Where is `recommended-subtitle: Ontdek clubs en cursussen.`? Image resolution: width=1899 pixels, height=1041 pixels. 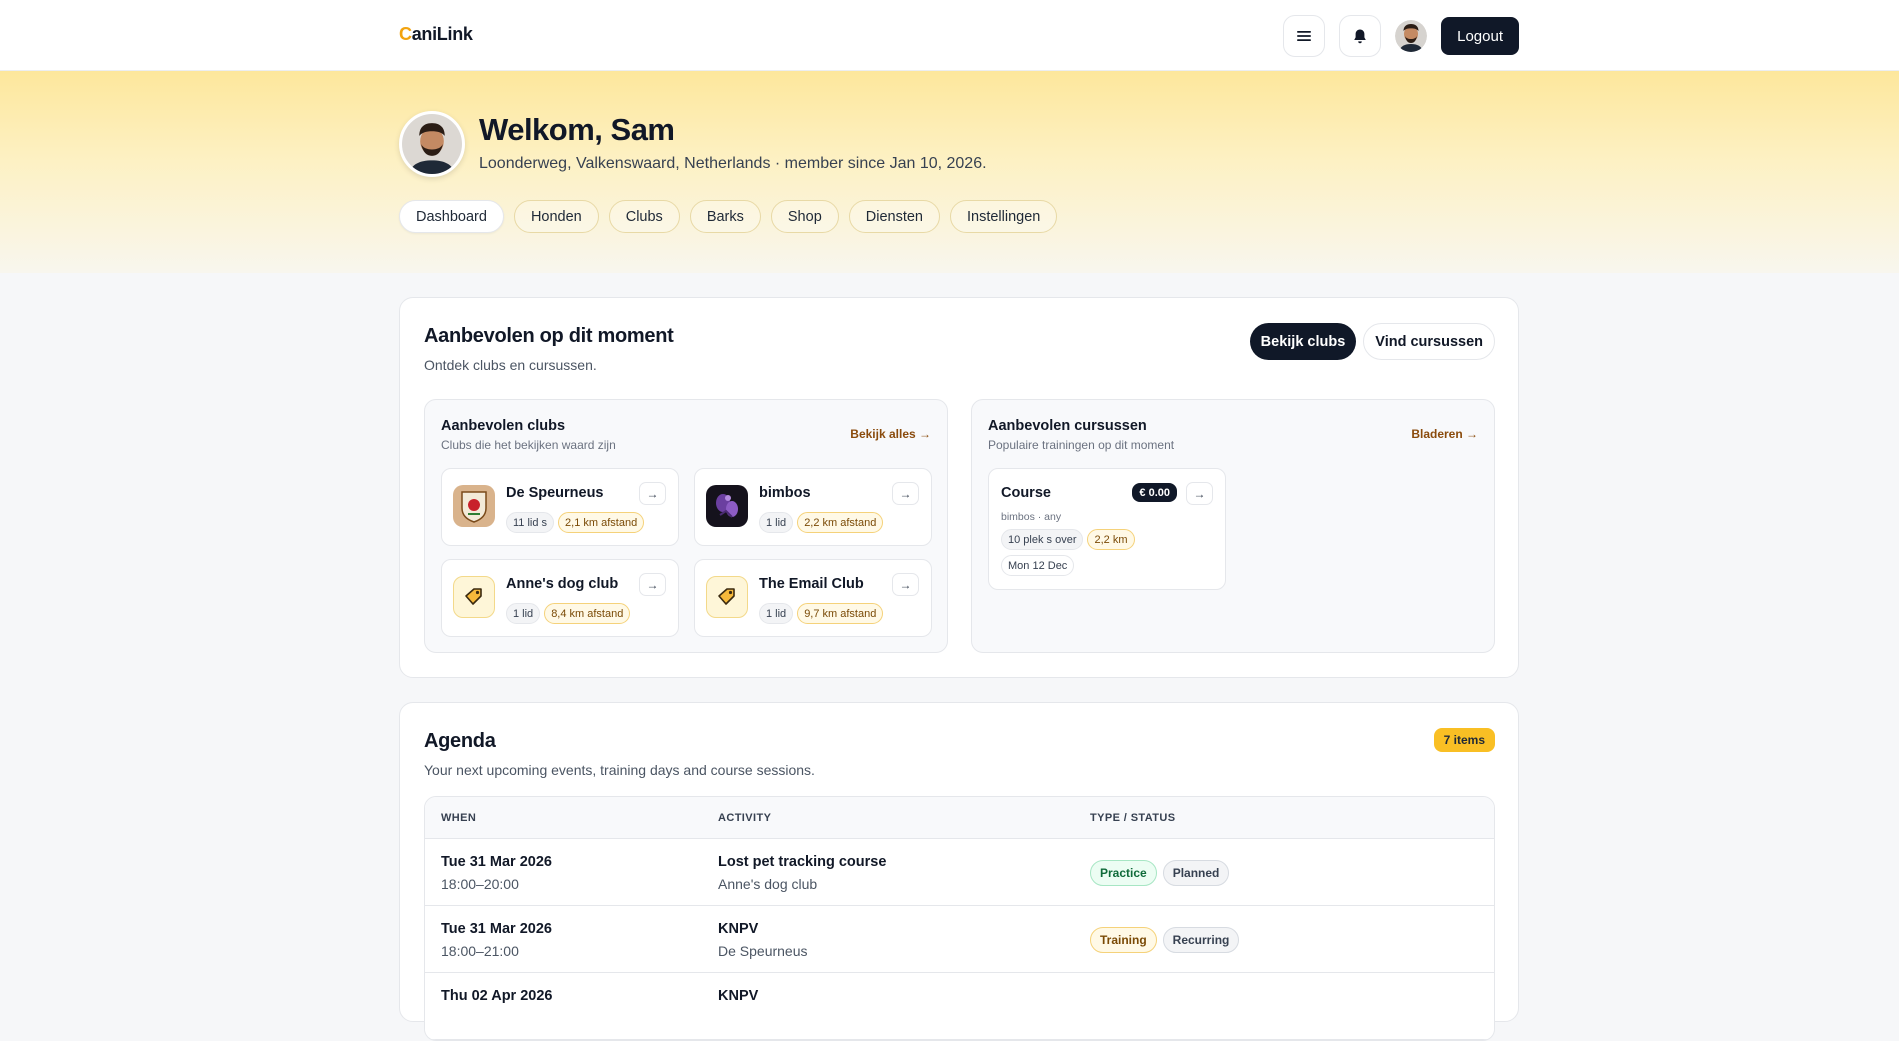
recommended-subtitle: Ontdek clubs en cursussen. is located at coordinates (510, 365).